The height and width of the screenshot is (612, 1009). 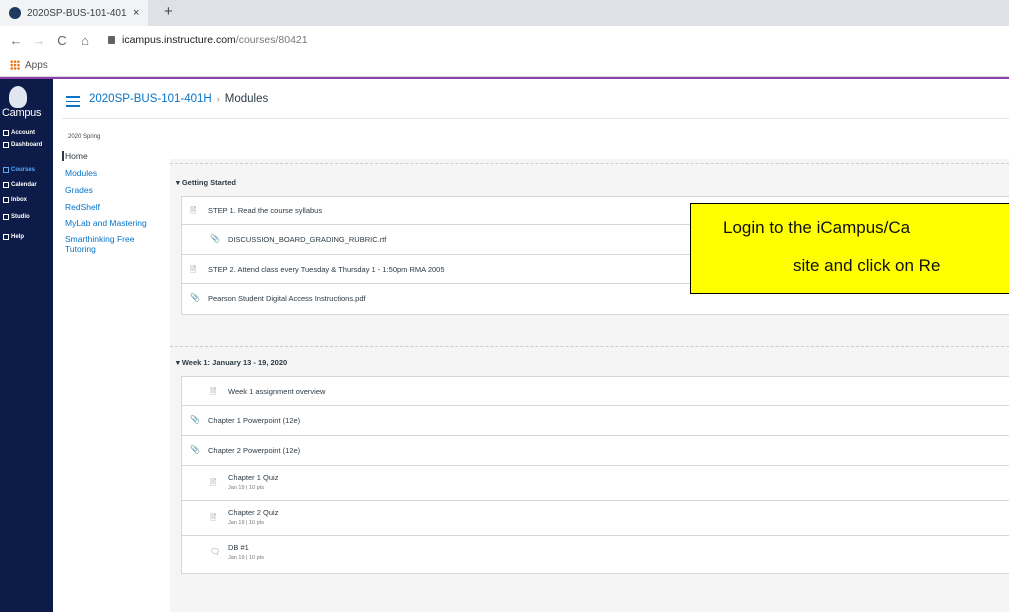 What do you see at coordinates (595, 554) in the screenshot?
I see `module-item: 🗨 DB #1 Jan 19 | 10 pts` at bounding box center [595, 554].